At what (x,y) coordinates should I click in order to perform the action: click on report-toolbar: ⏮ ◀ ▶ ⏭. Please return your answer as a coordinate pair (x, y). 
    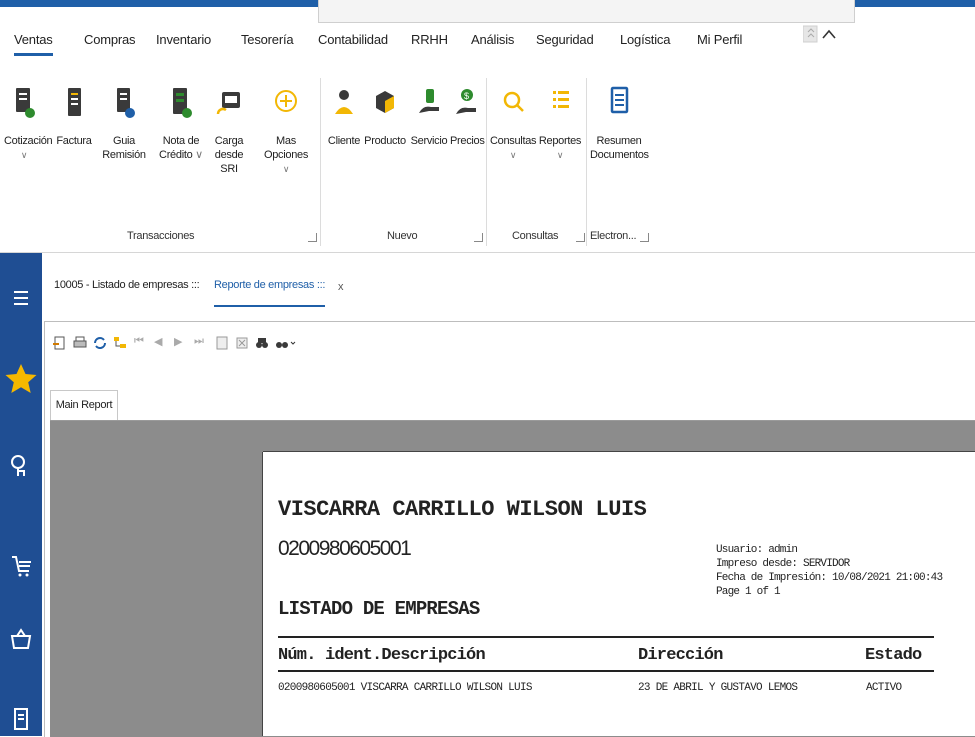
    Looking at the image, I should click on (300, 346).